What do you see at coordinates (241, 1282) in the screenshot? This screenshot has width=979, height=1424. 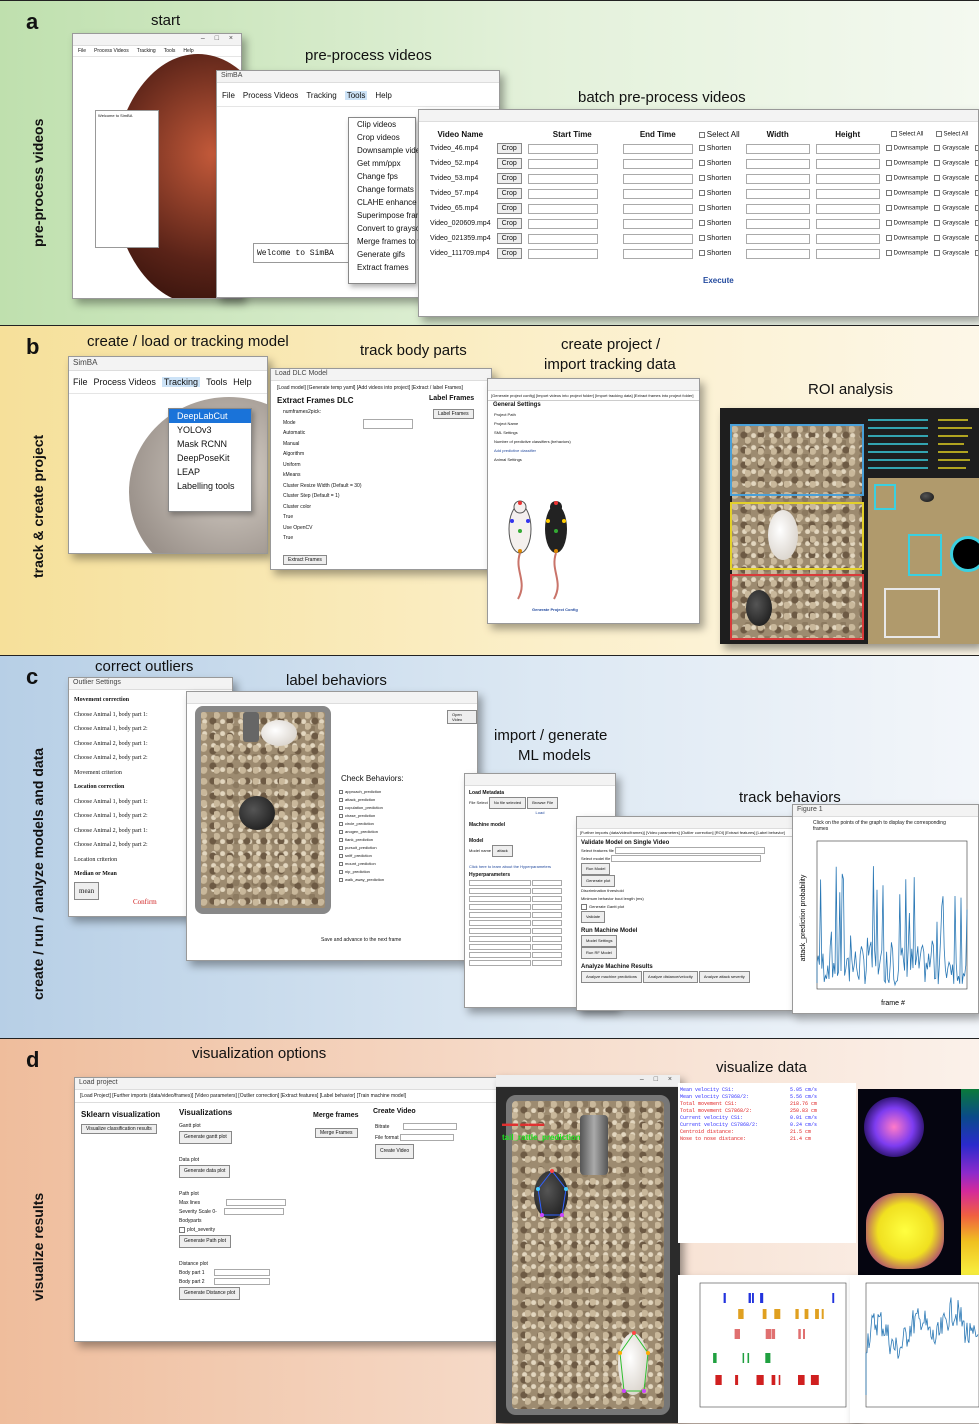 I see `body-part-2-input` at bounding box center [241, 1282].